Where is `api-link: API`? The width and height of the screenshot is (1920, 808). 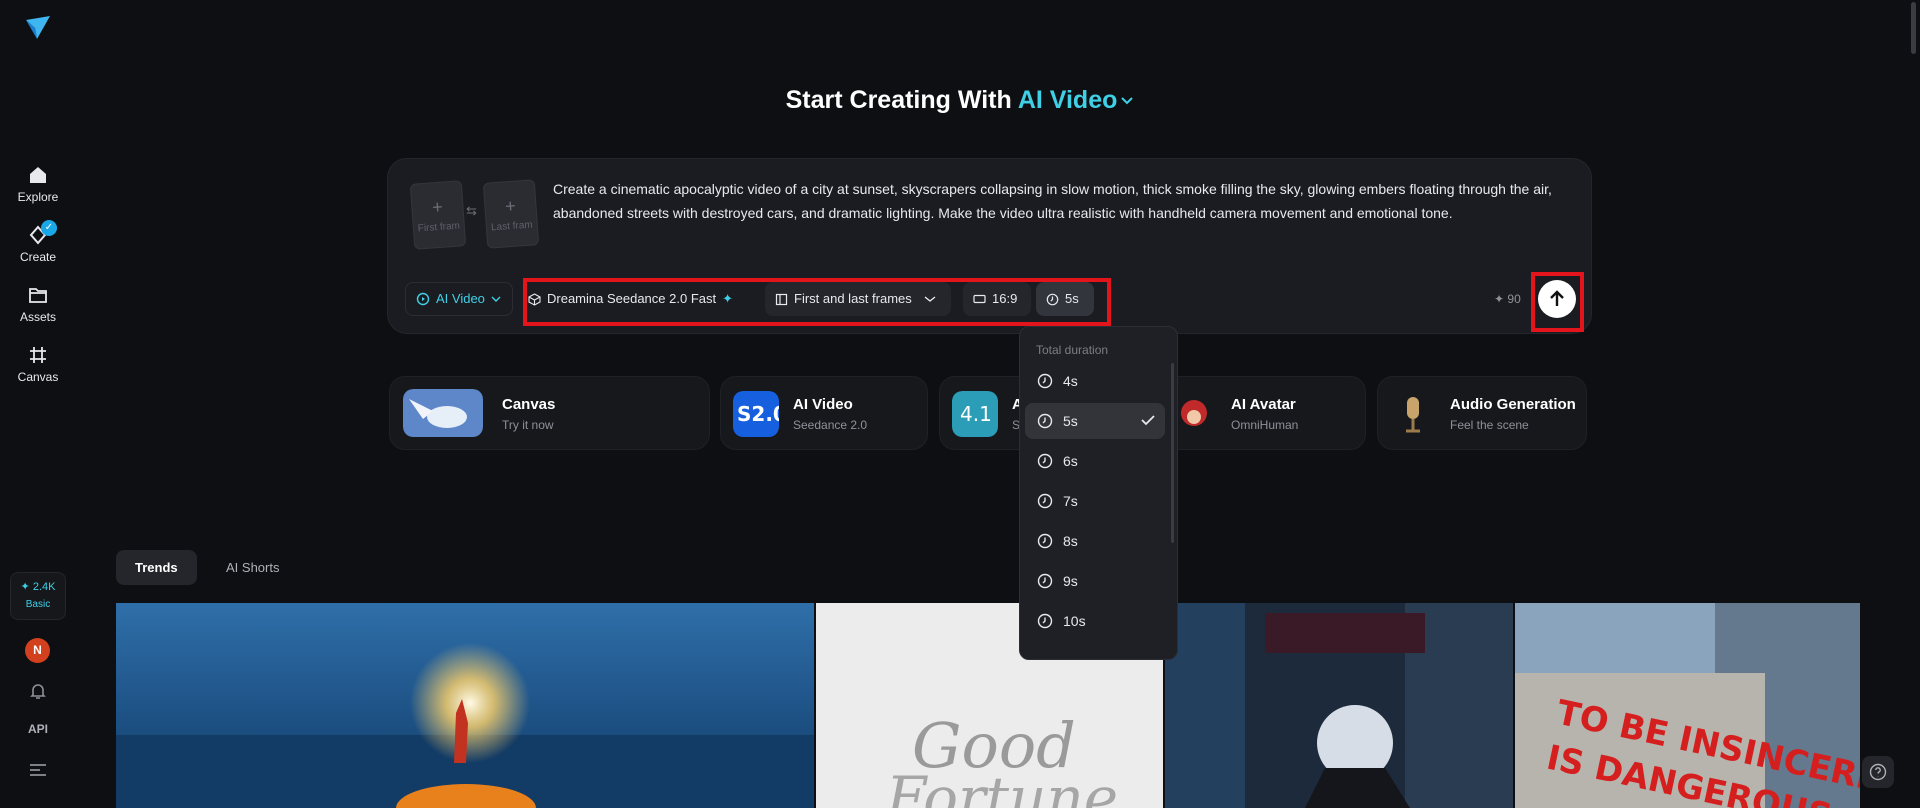
api-link: API is located at coordinates (38, 729).